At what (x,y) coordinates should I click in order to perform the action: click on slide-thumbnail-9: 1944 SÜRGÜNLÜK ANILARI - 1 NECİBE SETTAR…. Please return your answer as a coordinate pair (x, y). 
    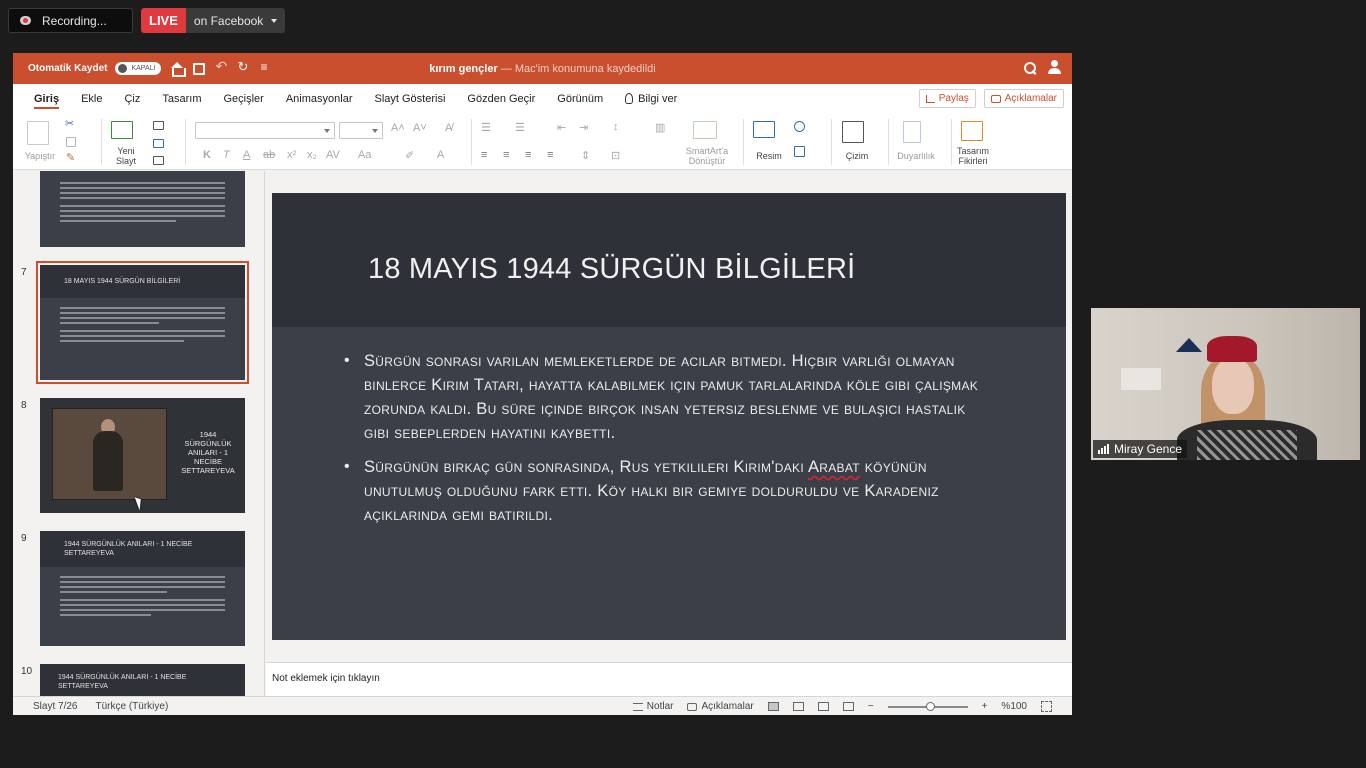
    Looking at the image, I should click on (142, 588).